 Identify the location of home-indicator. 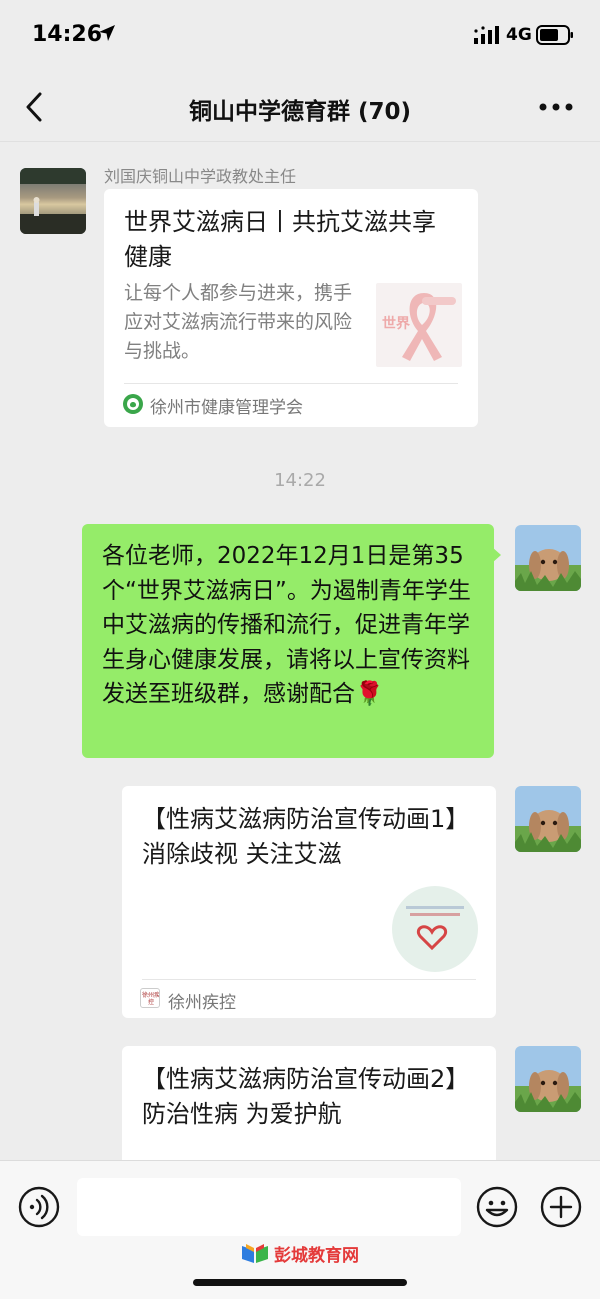
(300, 1282).